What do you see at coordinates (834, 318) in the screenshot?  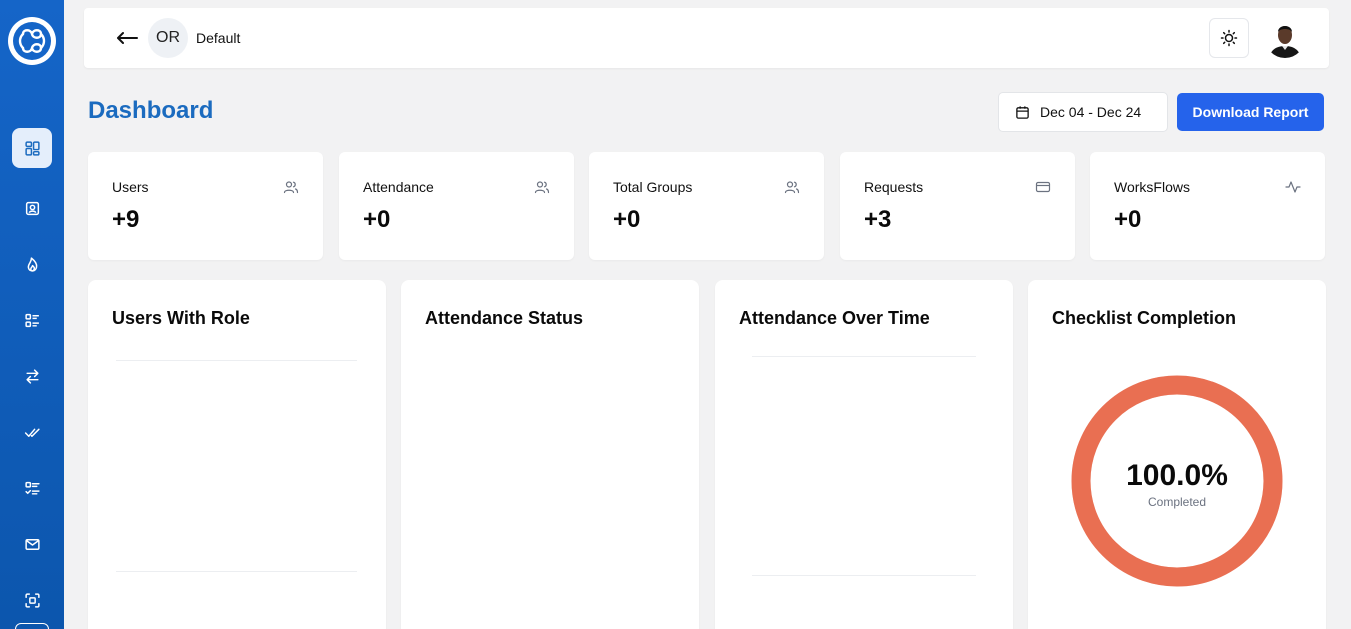 I see `panel-title: Attendance Over Time` at bounding box center [834, 318].